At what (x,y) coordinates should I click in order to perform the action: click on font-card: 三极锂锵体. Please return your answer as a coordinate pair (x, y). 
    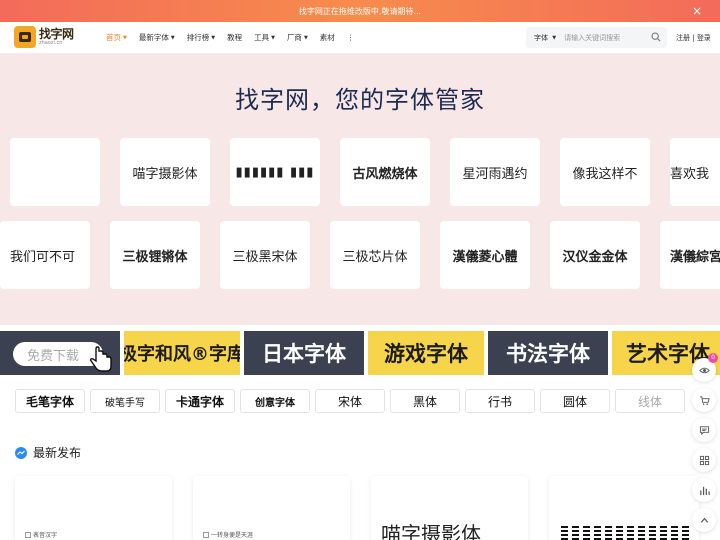
    Looking at the image, I should click on (155, 255).